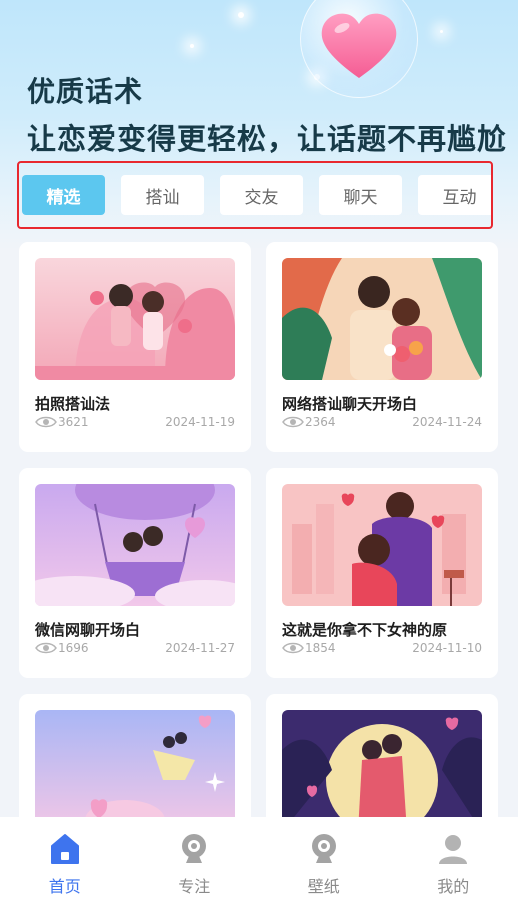 This screenshot has width=518, height=902. I want to click on home-icon, so click(64, 849).